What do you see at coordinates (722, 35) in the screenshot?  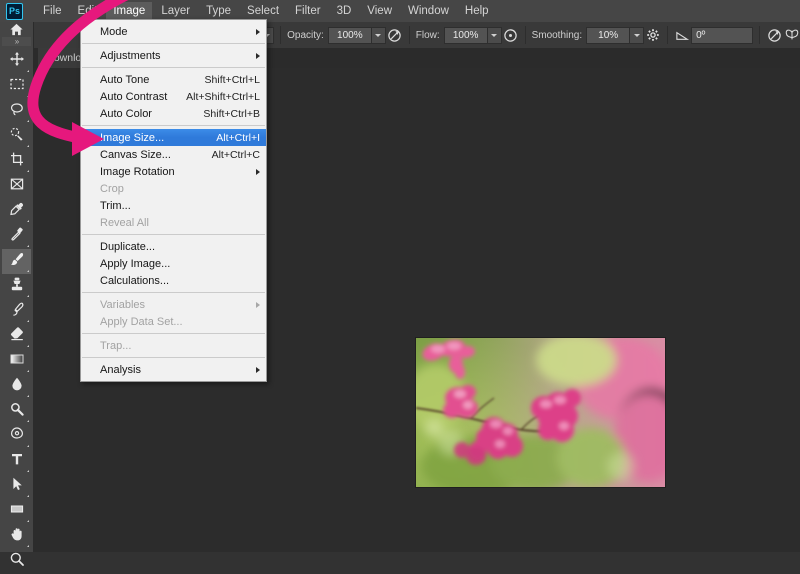 I see `angle-input: 0º` at bounding box center [722, 35].